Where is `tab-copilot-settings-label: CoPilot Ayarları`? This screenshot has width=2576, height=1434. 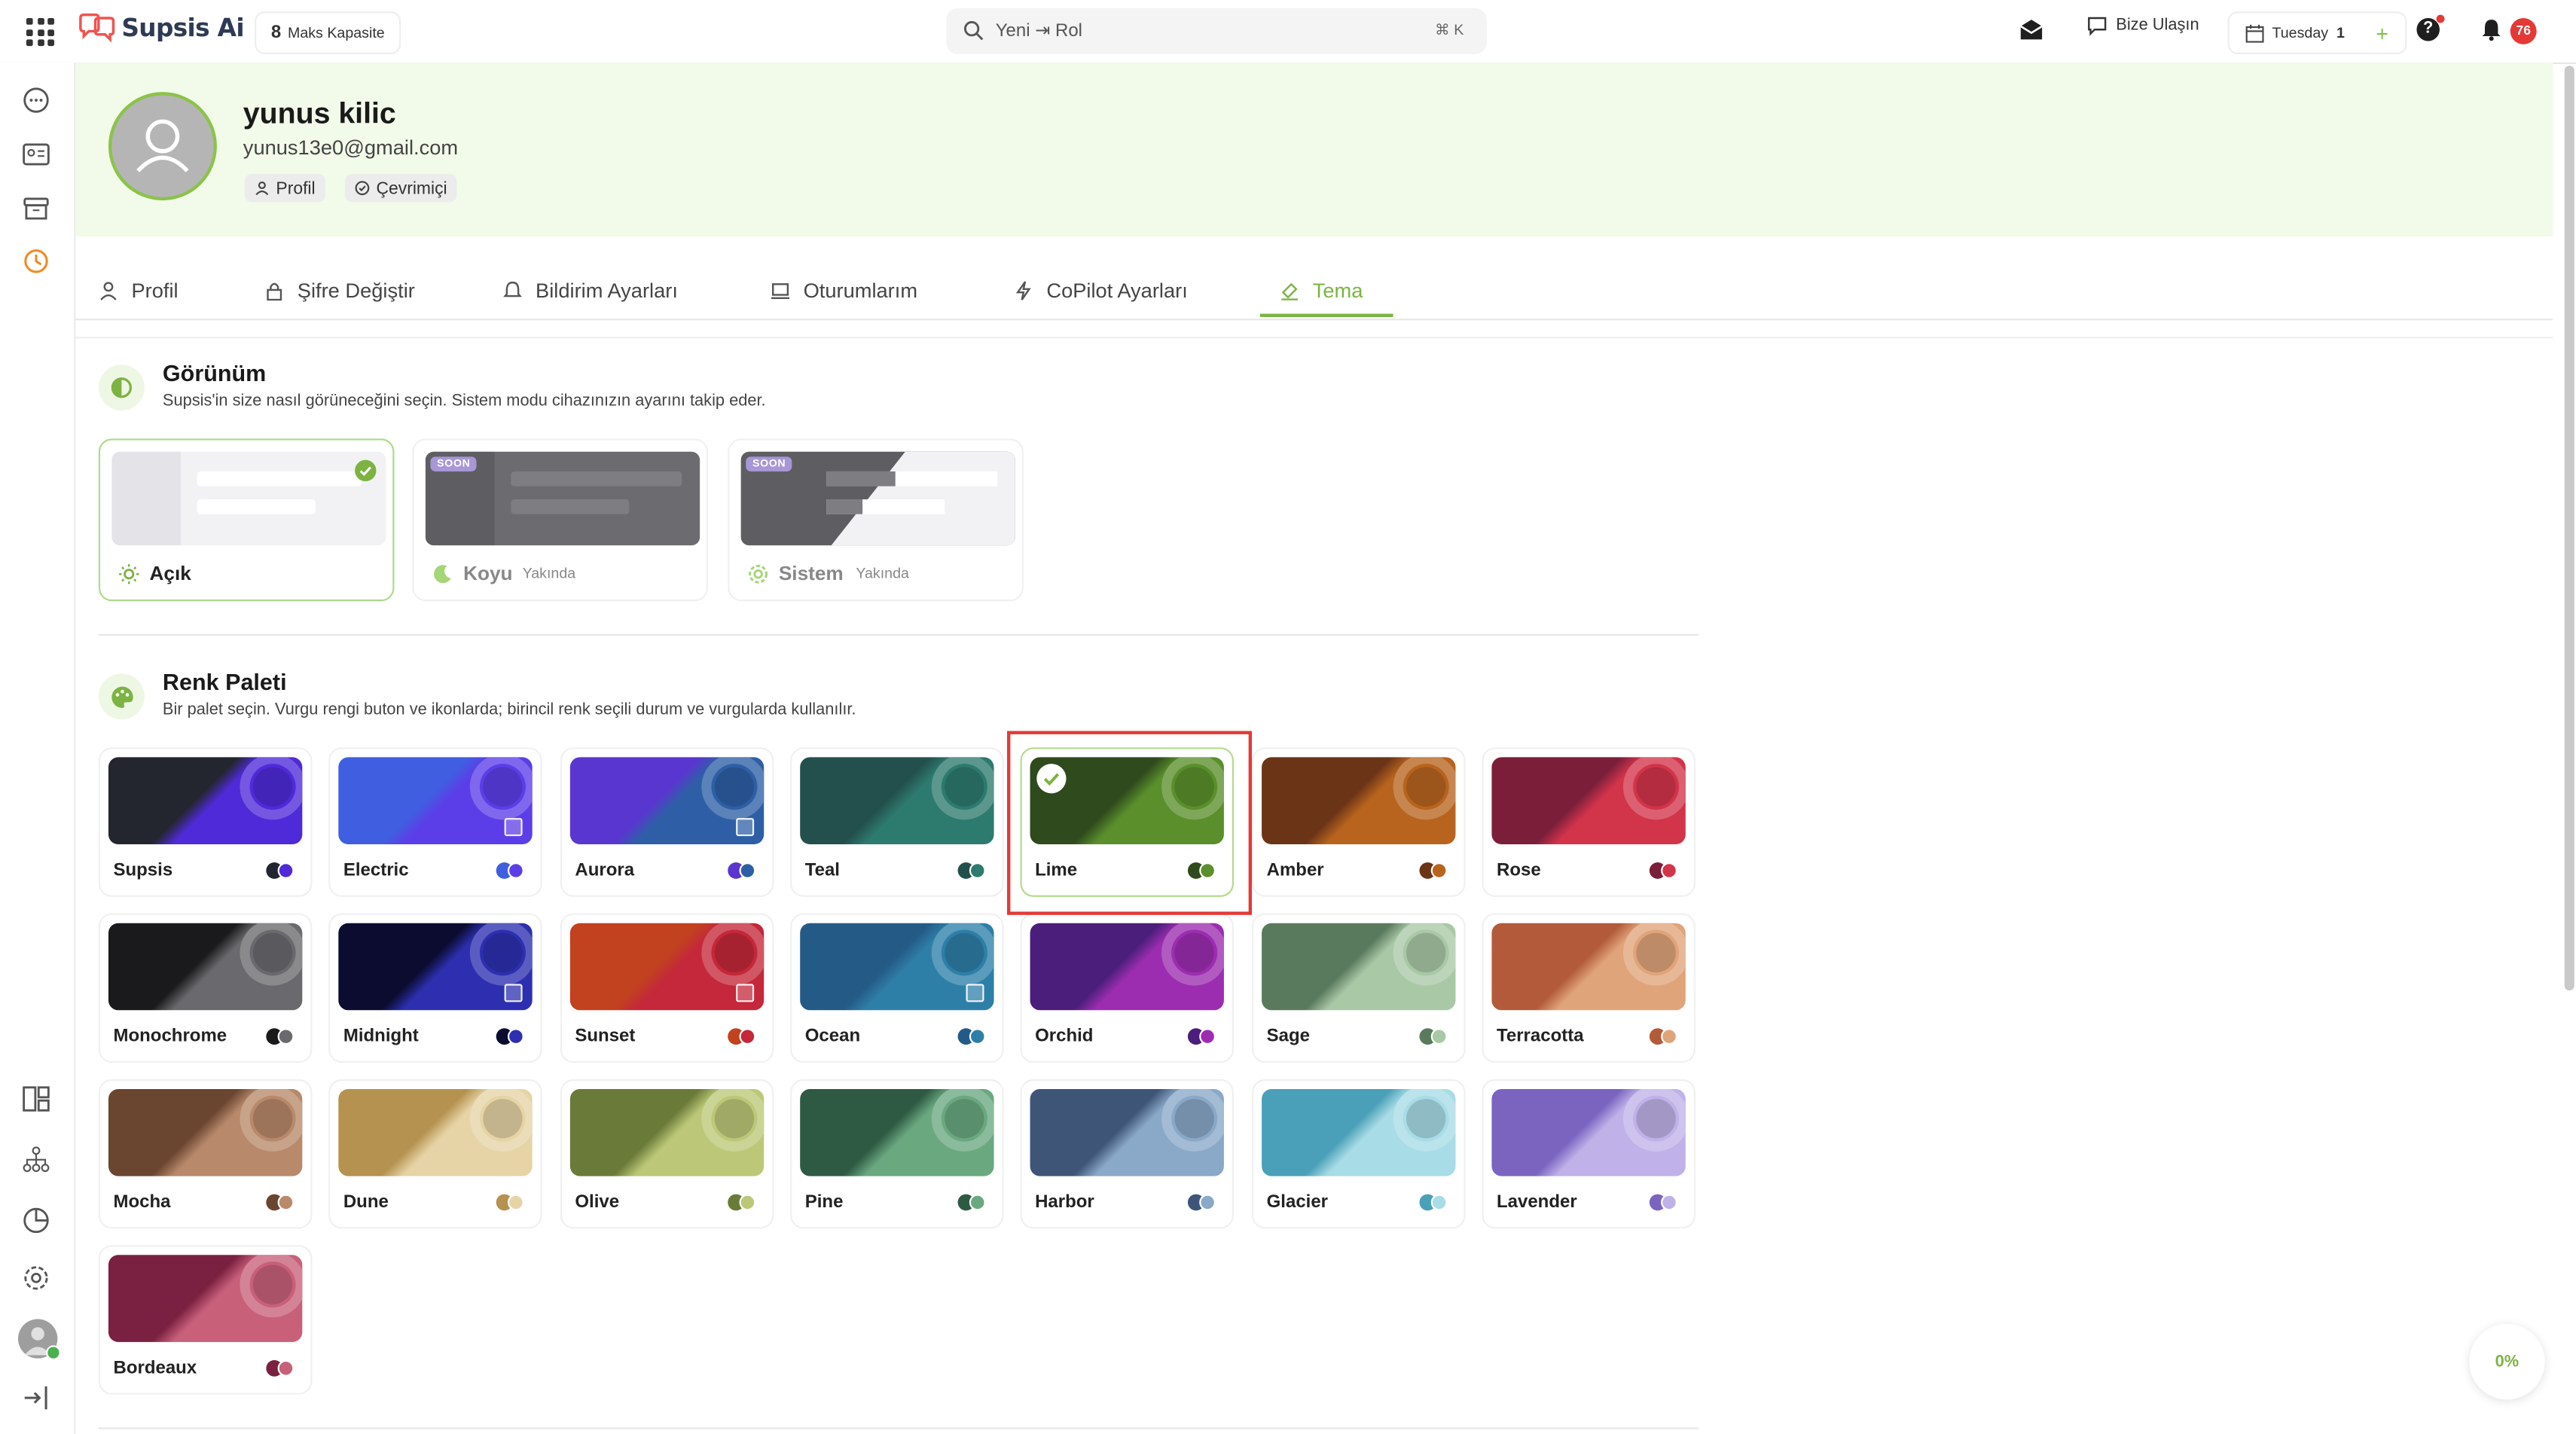 tab-copilot-settings-label: CoPilot Ayarları is located at coordinates (1117, 290).